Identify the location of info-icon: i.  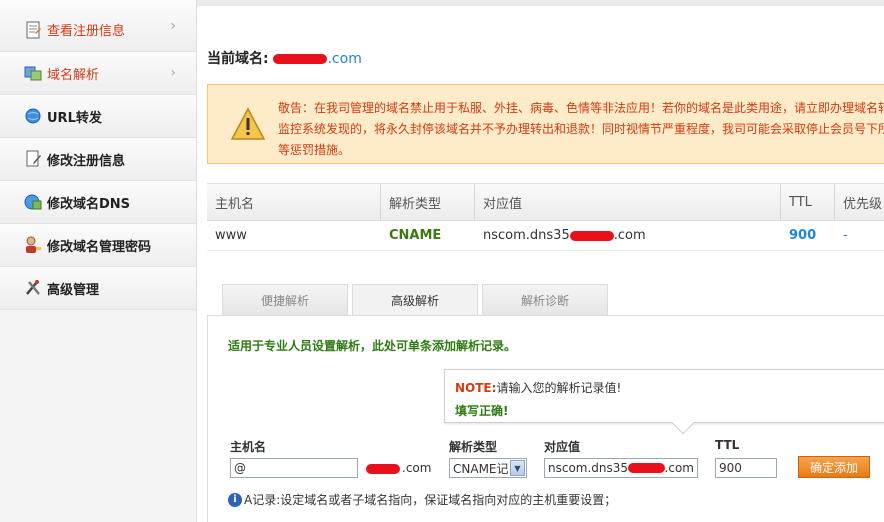
(235, 499).